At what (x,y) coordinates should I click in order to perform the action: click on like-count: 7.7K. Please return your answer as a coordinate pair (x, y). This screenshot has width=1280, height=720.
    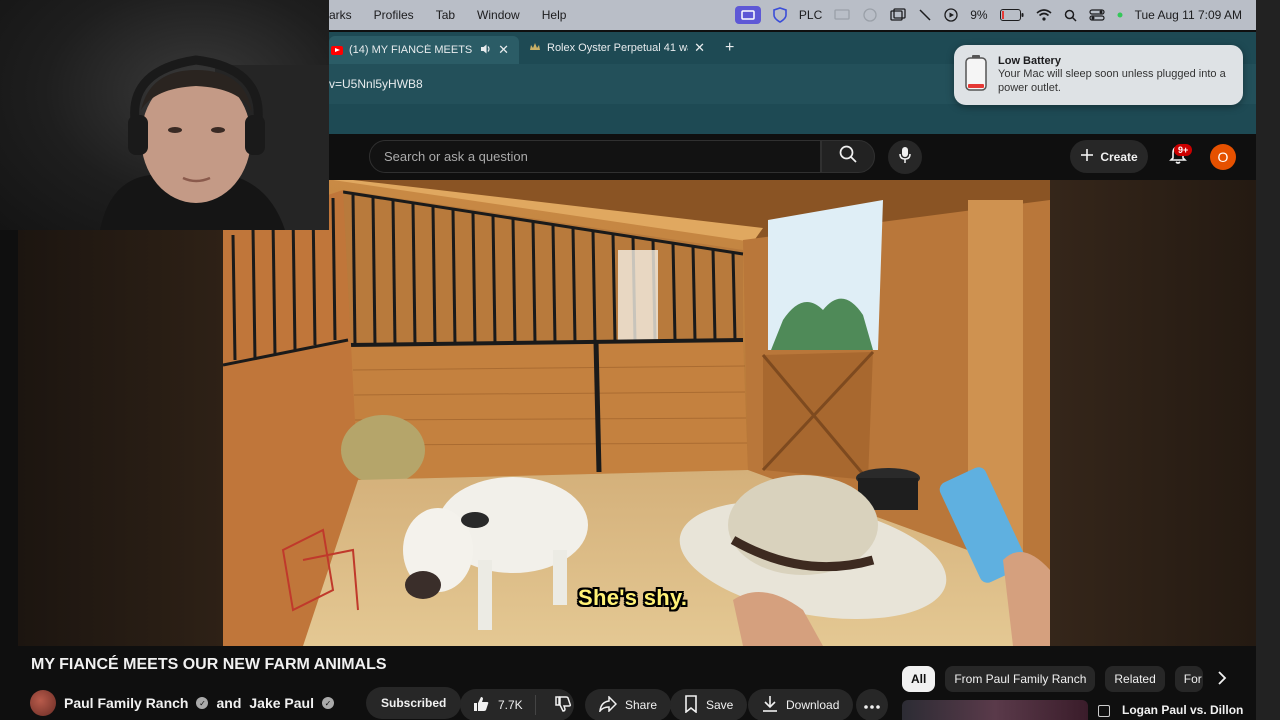
    Looking at the image, I should click on (510, 705).